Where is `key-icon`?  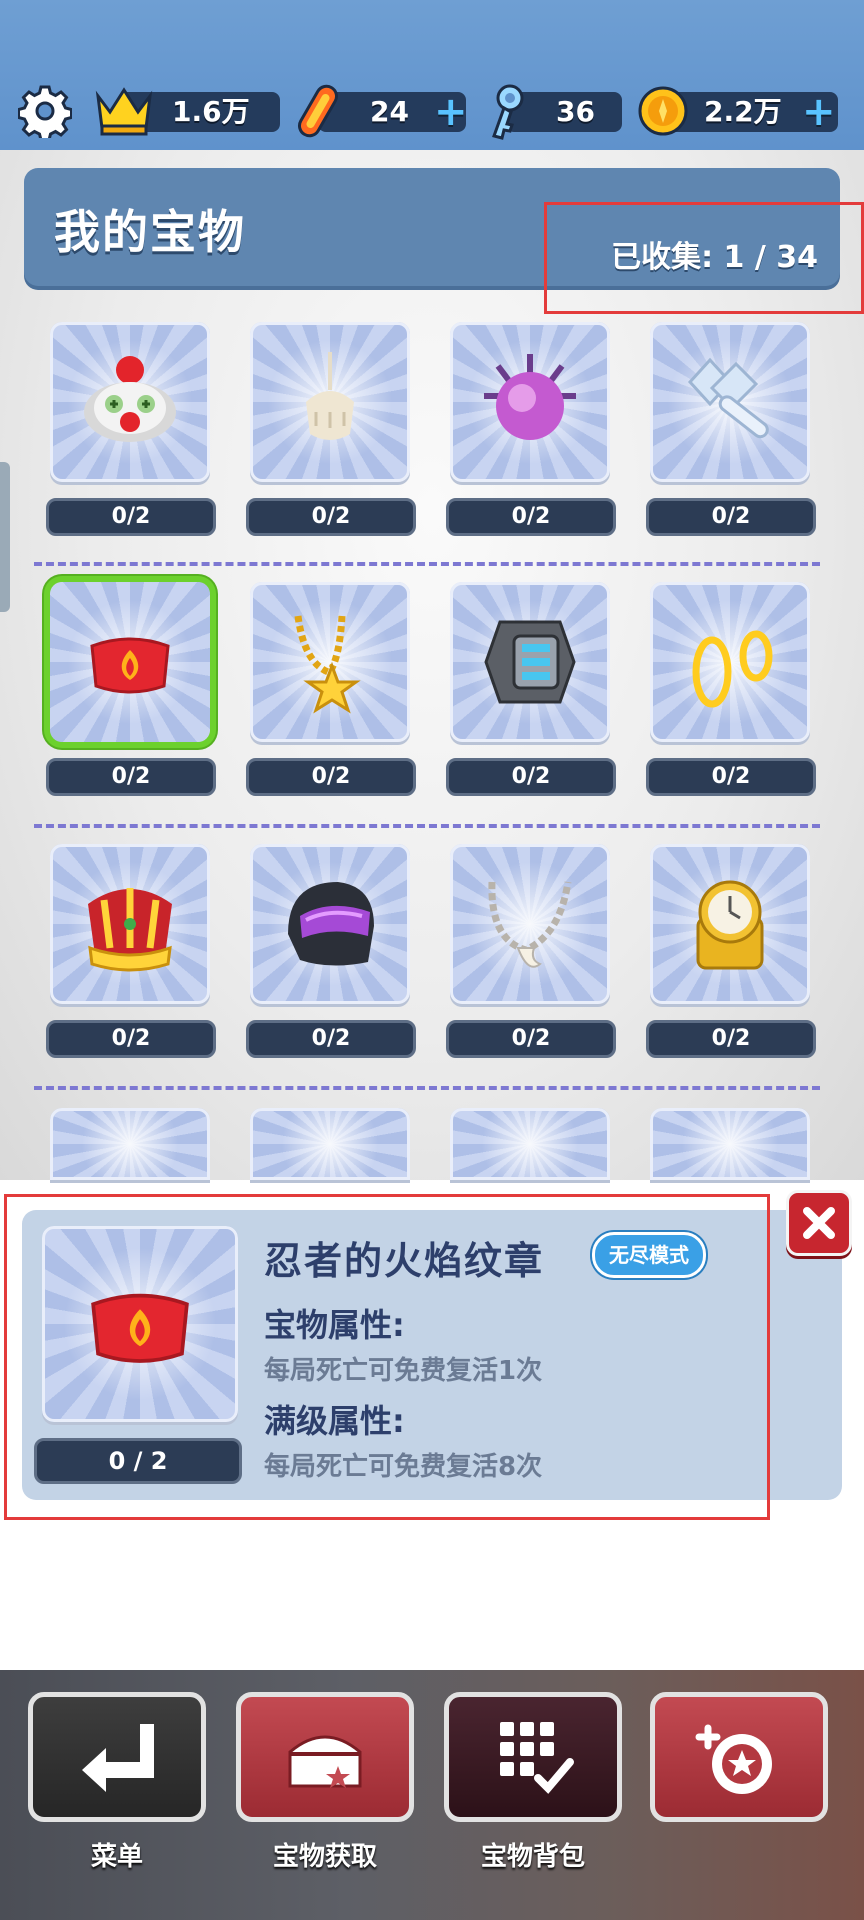
key-icon is located at coordinates (508, 112).